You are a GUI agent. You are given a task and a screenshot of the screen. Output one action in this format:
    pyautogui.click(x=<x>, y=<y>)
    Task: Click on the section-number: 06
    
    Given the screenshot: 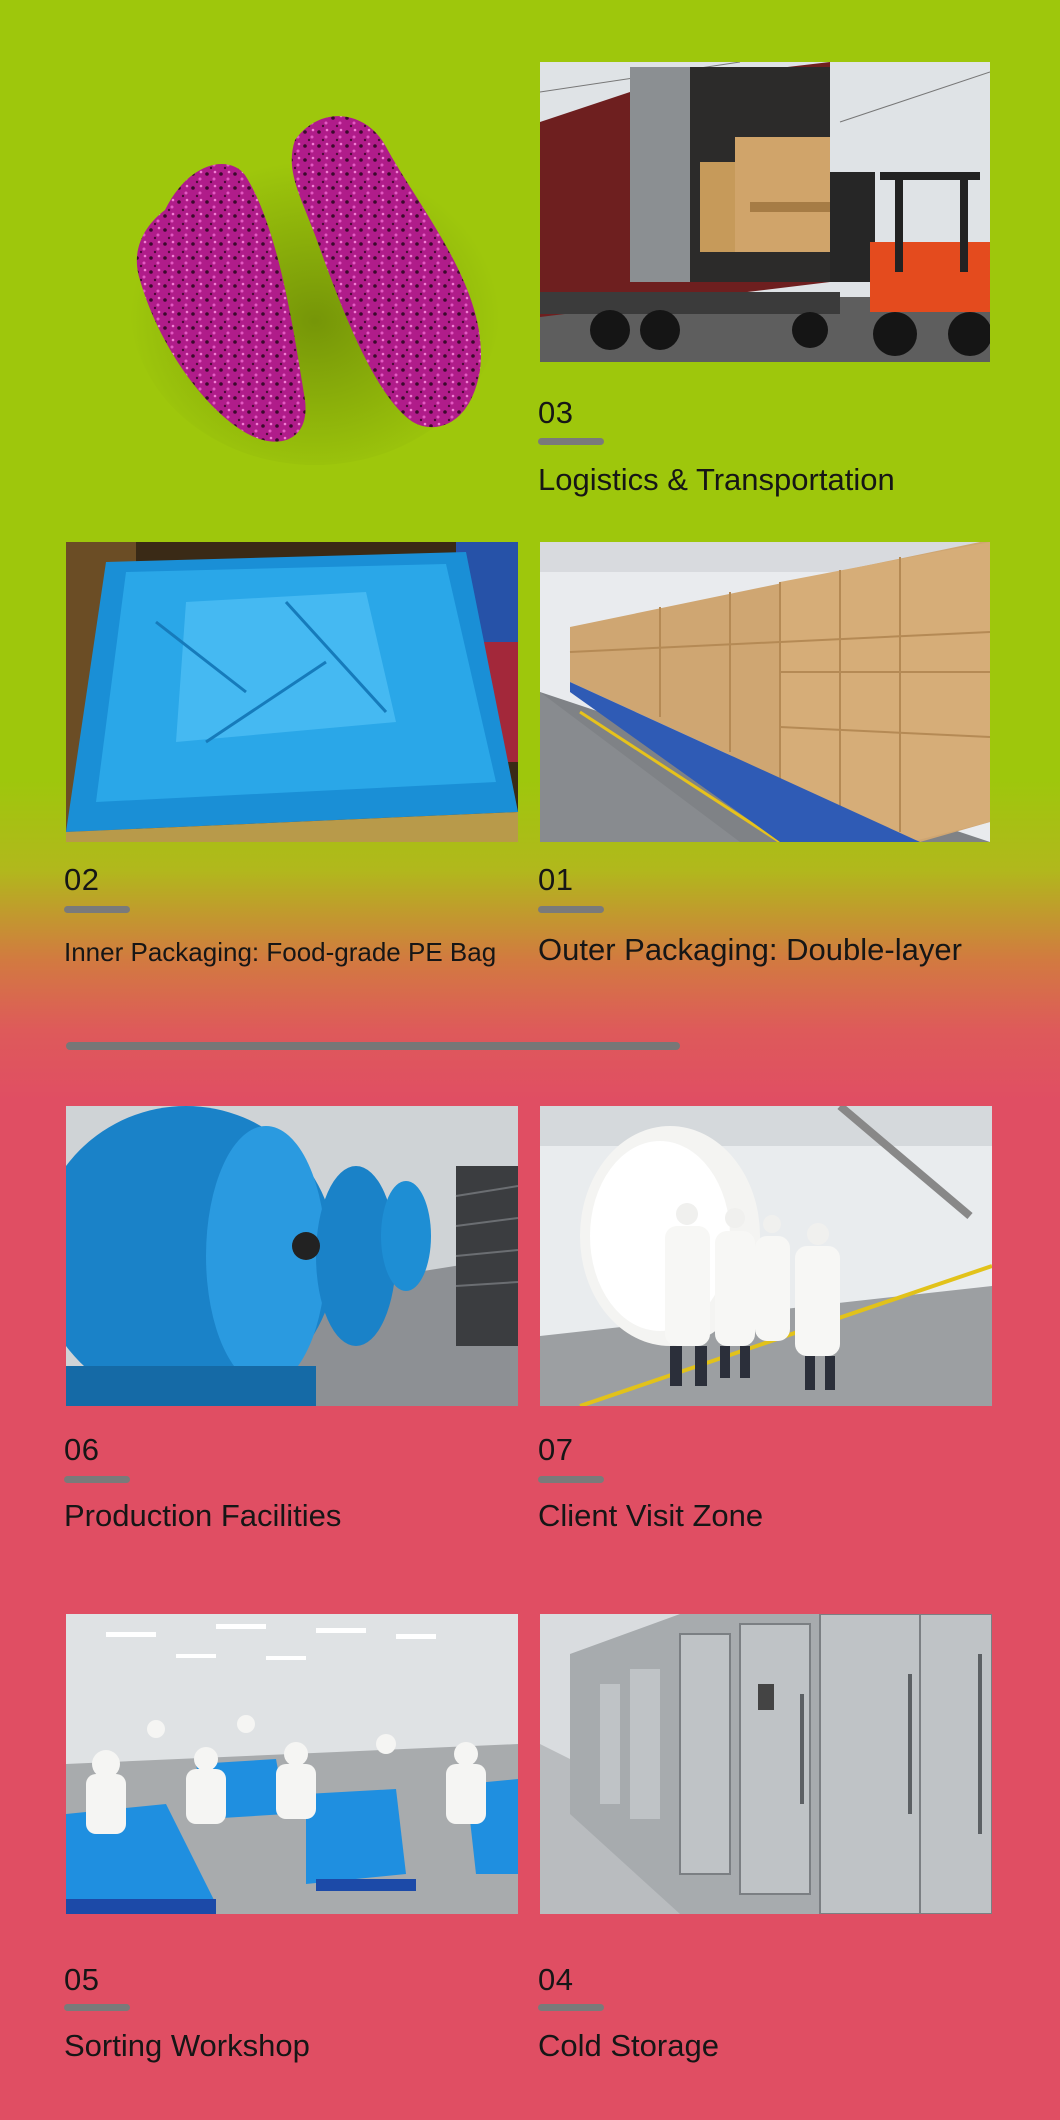 What is the action you would take?
    pyautogui.click(x=82, y=1449)
    